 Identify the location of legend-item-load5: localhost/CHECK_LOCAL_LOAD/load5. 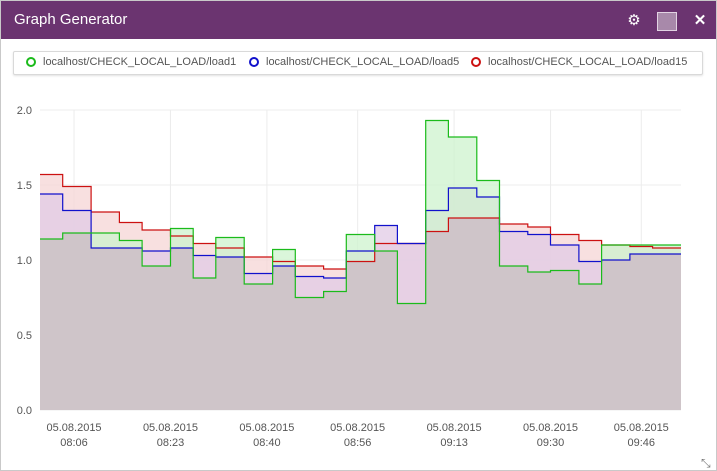
(354, 62).